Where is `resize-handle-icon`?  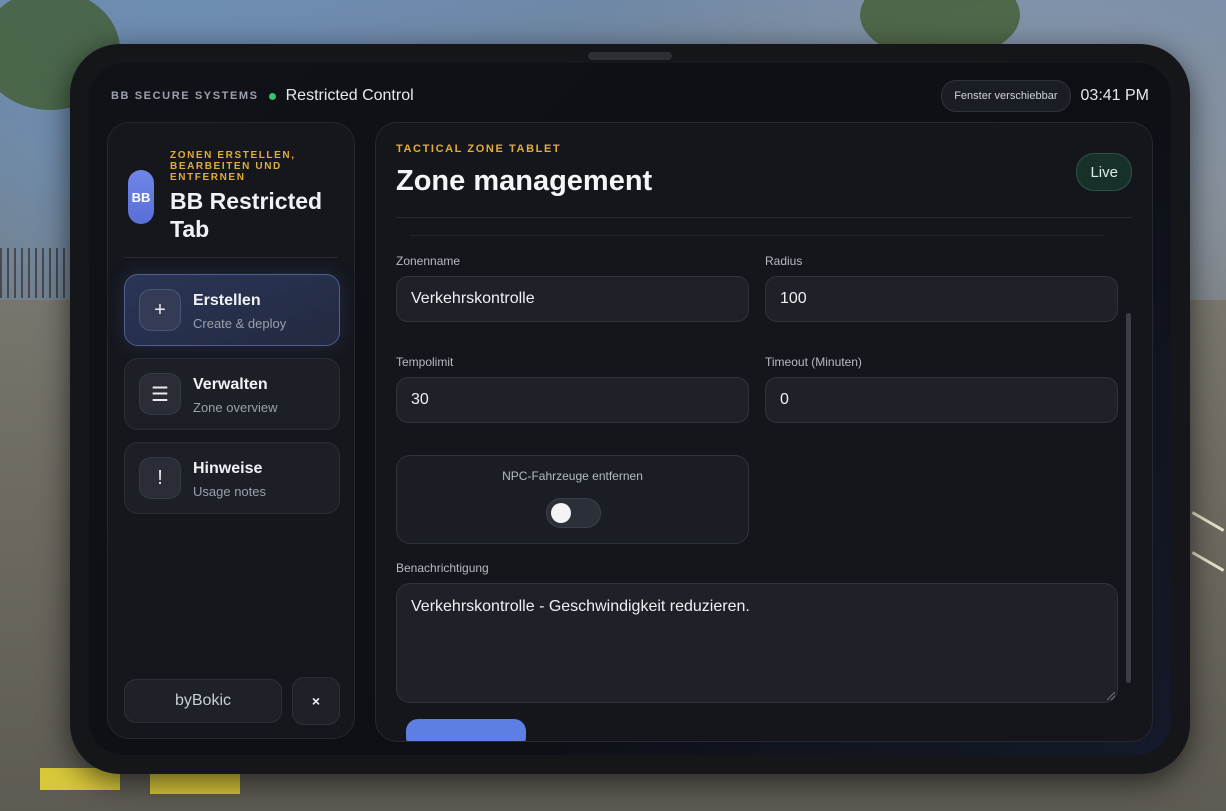 resize-handle-icon is located at coordinates (1111, 696).